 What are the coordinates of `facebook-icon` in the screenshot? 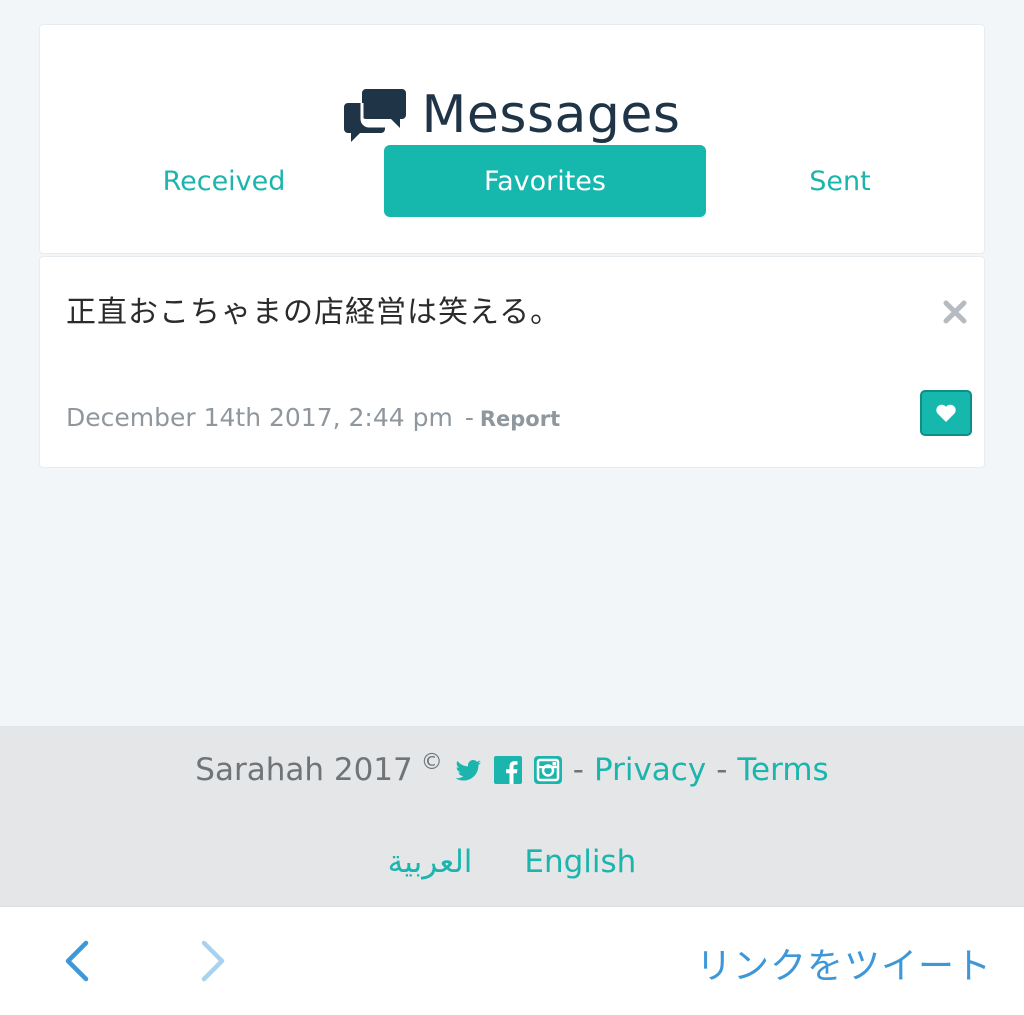 It's located at (508, 770).